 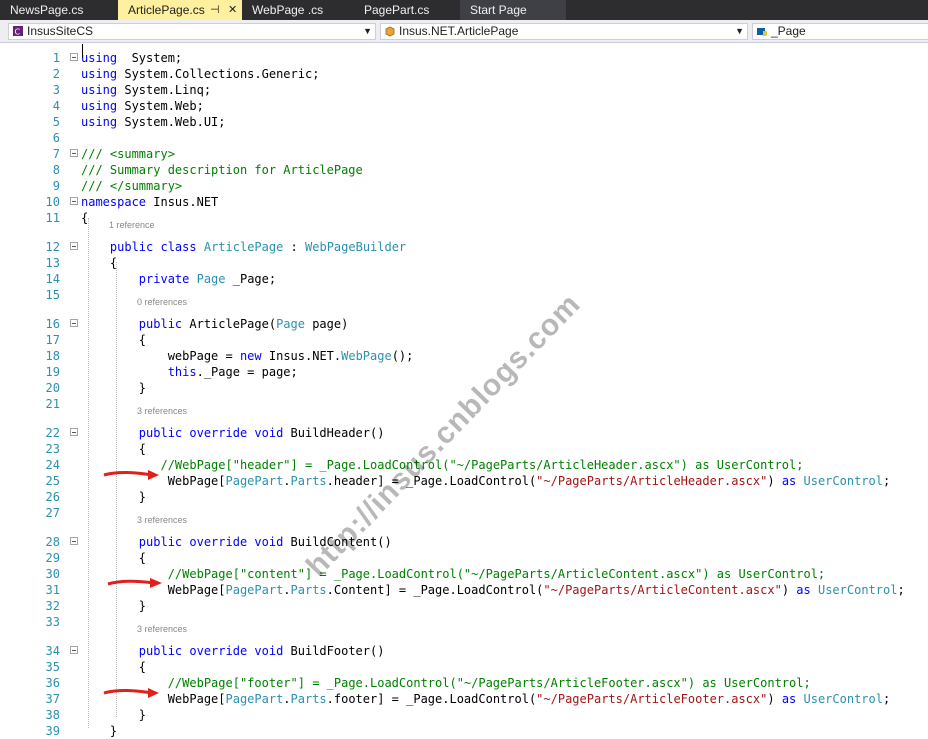 I want to click on code-line: 26 }, so click(x=464, y=497).